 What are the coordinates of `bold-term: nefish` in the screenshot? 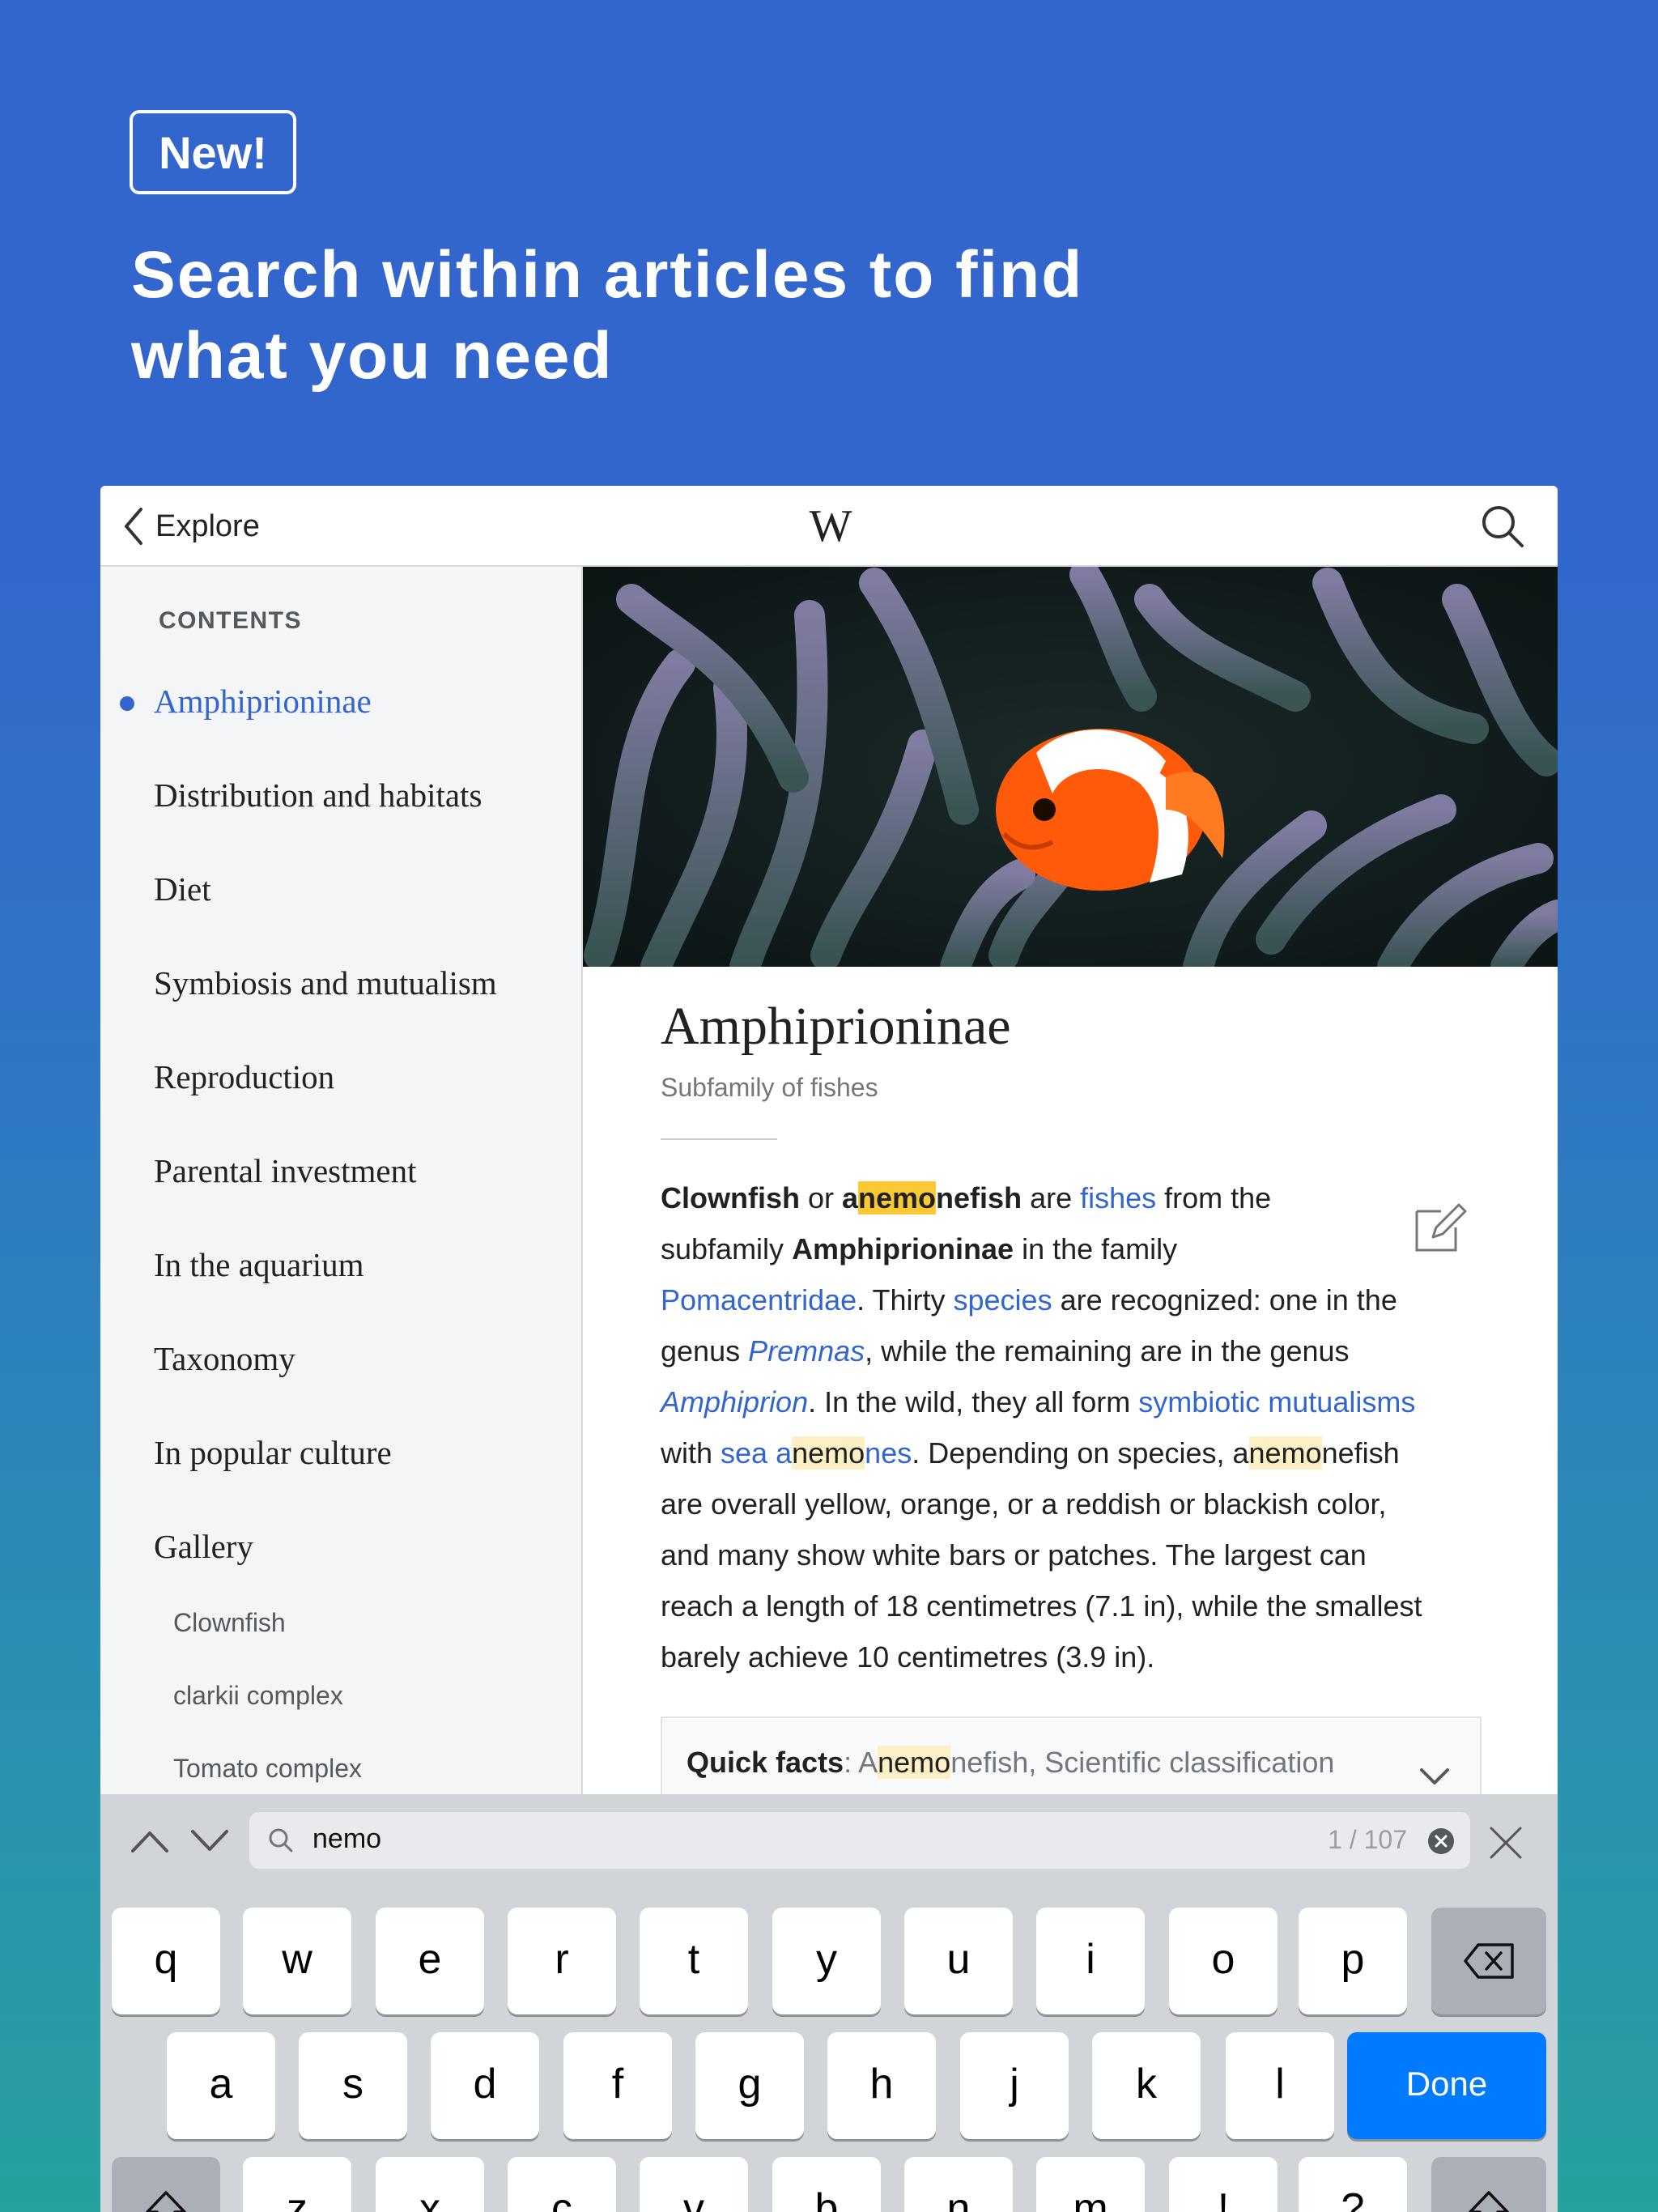 It's located at (979, 1197).